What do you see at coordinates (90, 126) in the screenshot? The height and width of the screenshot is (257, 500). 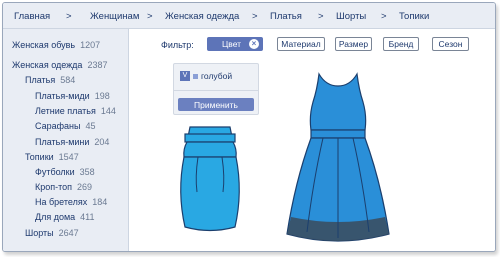 I see `sidebar-item-count: 45` at bounding box center [90, 126].